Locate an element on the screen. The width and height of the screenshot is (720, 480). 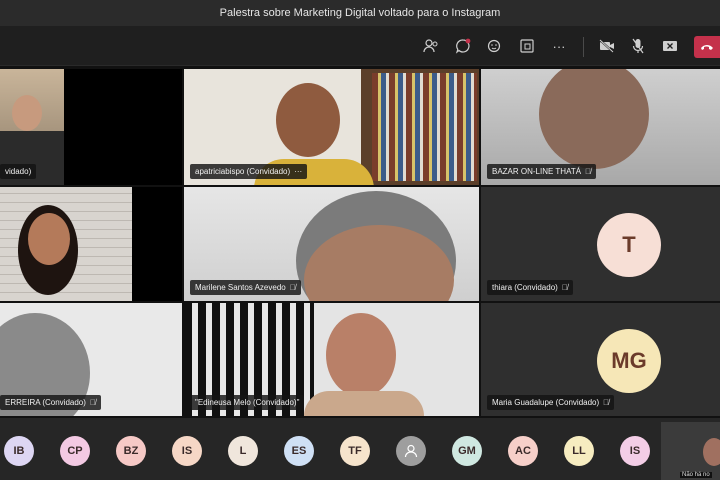
participant-tile: ERREIRA (Convidado) 🎙̸ is located at coordinates (91, 359).